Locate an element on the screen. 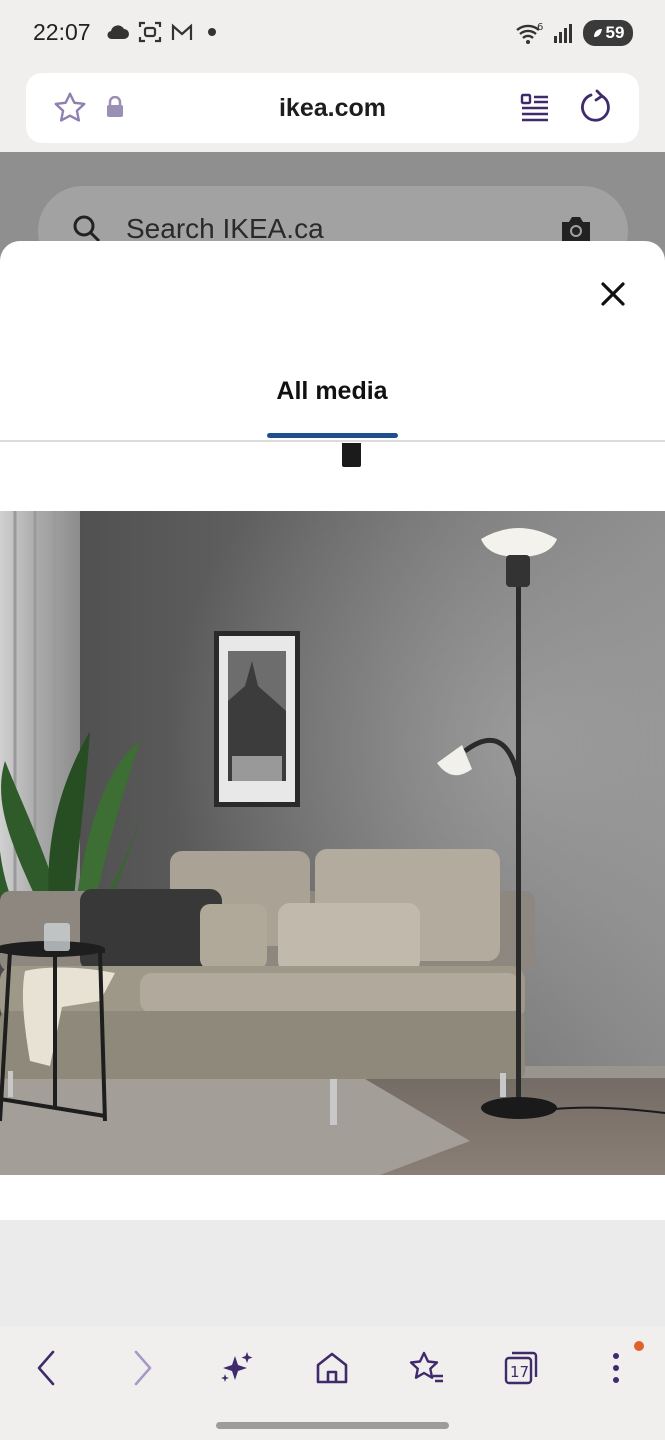 The width and height of the screenshot is (665, 1440). back-icon is located at coordinates (46, 1368).